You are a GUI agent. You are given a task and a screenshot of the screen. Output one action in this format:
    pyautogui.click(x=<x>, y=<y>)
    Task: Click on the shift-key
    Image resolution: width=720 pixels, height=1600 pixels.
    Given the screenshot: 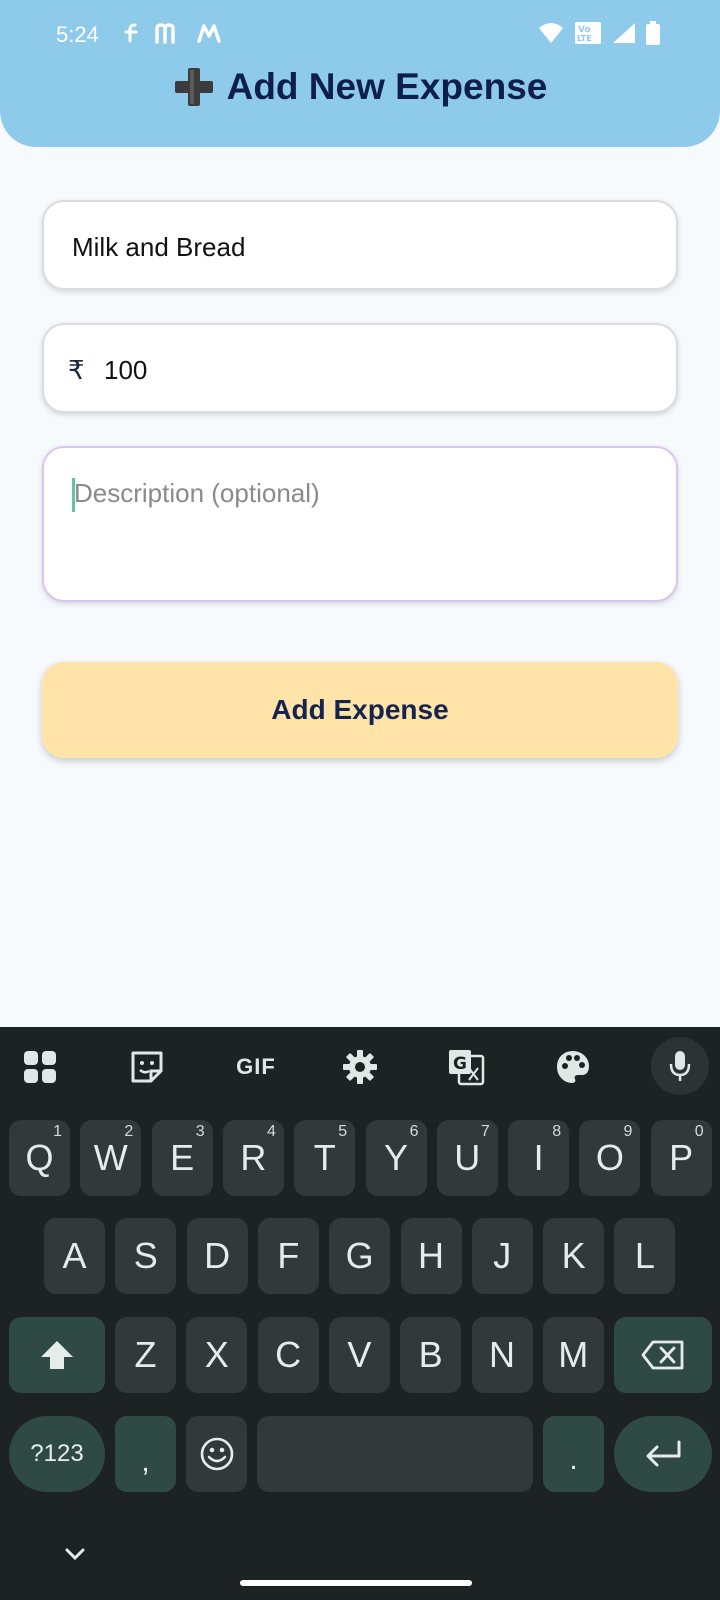 What is the action you would take?
    pyautogui.click(x=57, y=1355)
    